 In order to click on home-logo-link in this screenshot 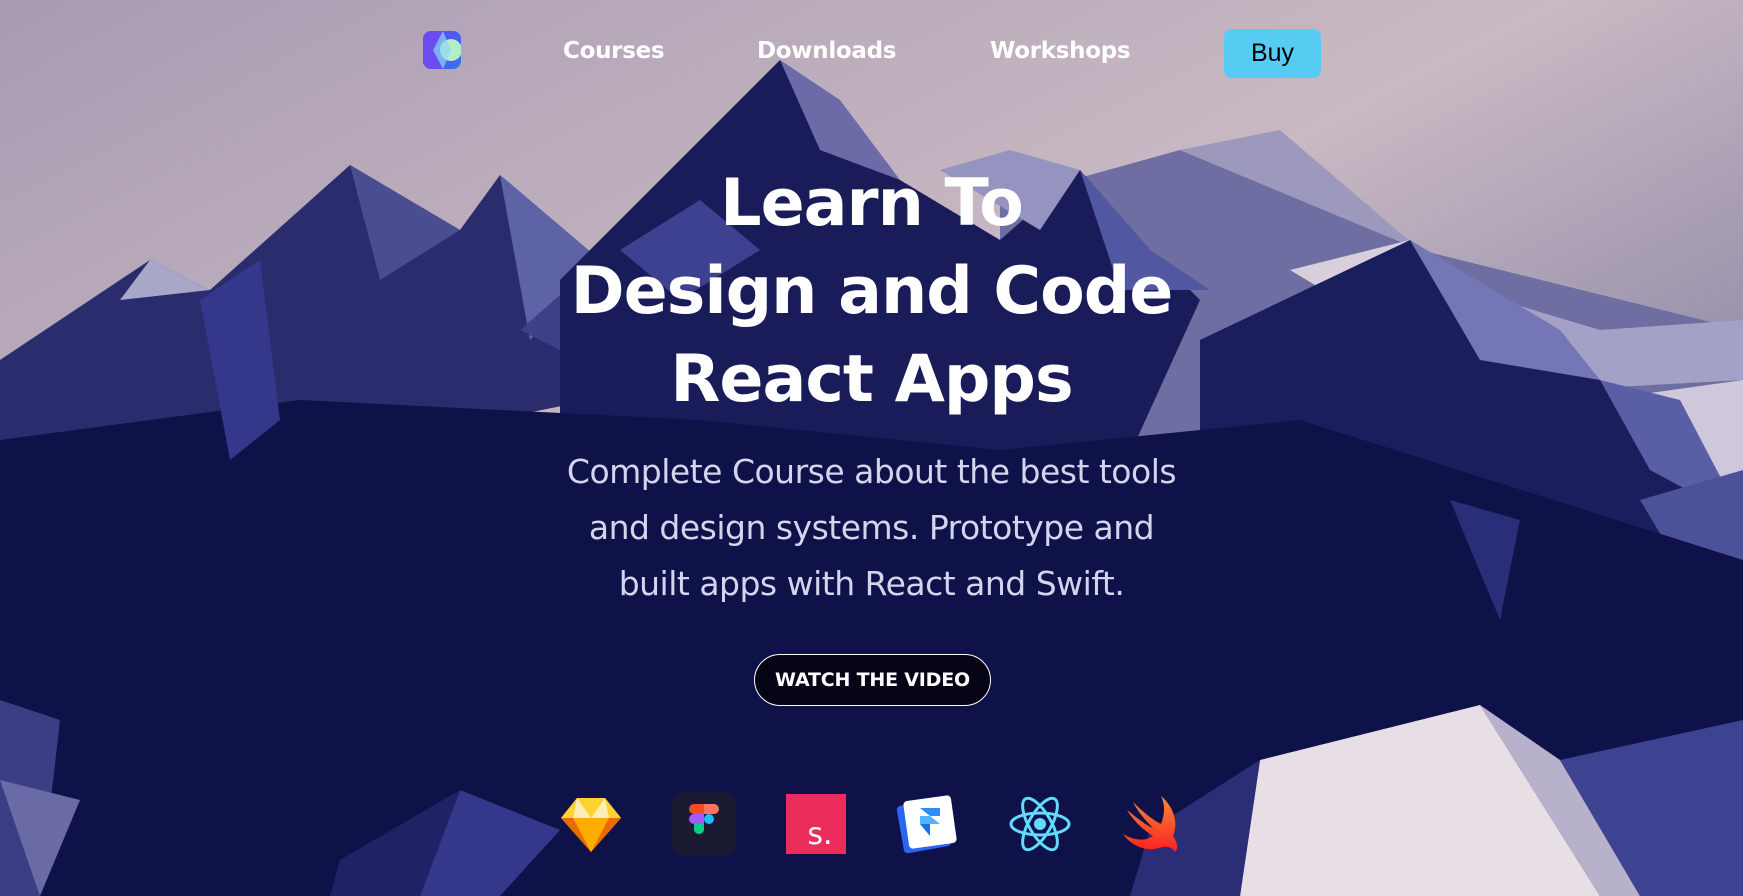, I will do `click(442, 50)`.